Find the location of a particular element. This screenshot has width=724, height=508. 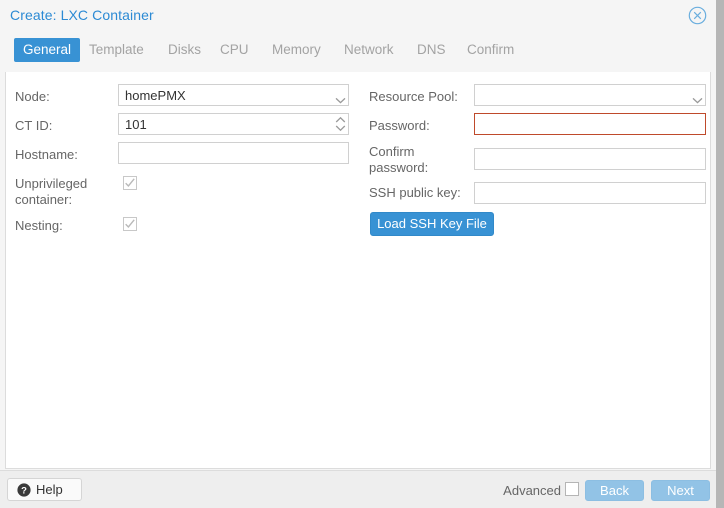

confirm-password-input is located at coordinates (590, 159).